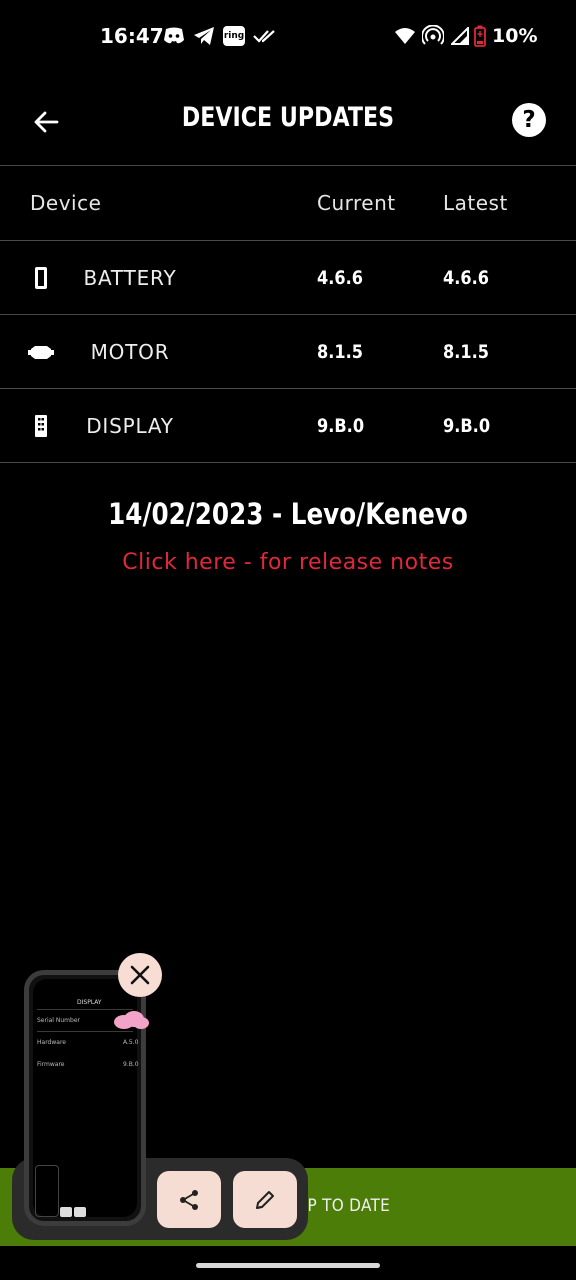 Image resolution: width=576 pixels, height=1280 pixels. I want to click on thumb-row-label: Firmware, so click(51, 1064).